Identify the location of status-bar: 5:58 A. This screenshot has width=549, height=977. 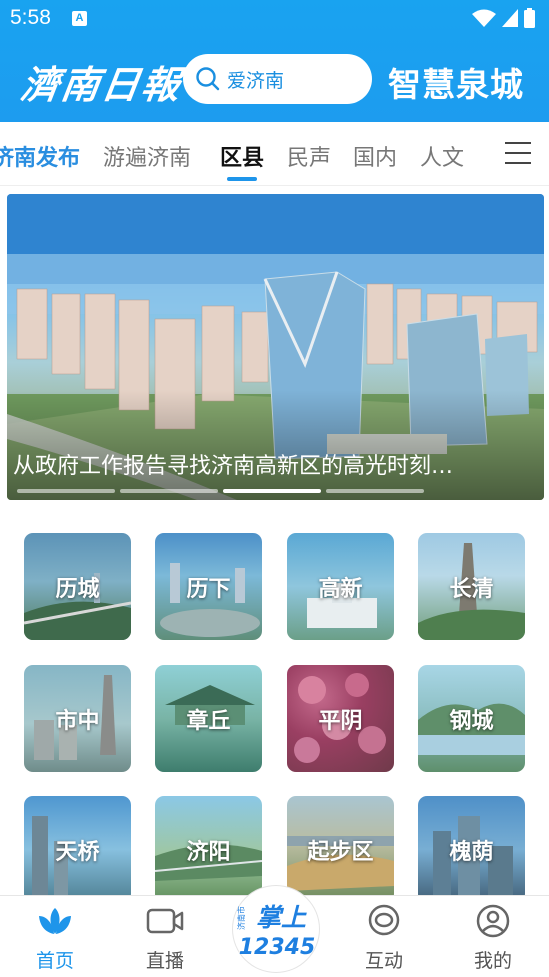
(274, 19).